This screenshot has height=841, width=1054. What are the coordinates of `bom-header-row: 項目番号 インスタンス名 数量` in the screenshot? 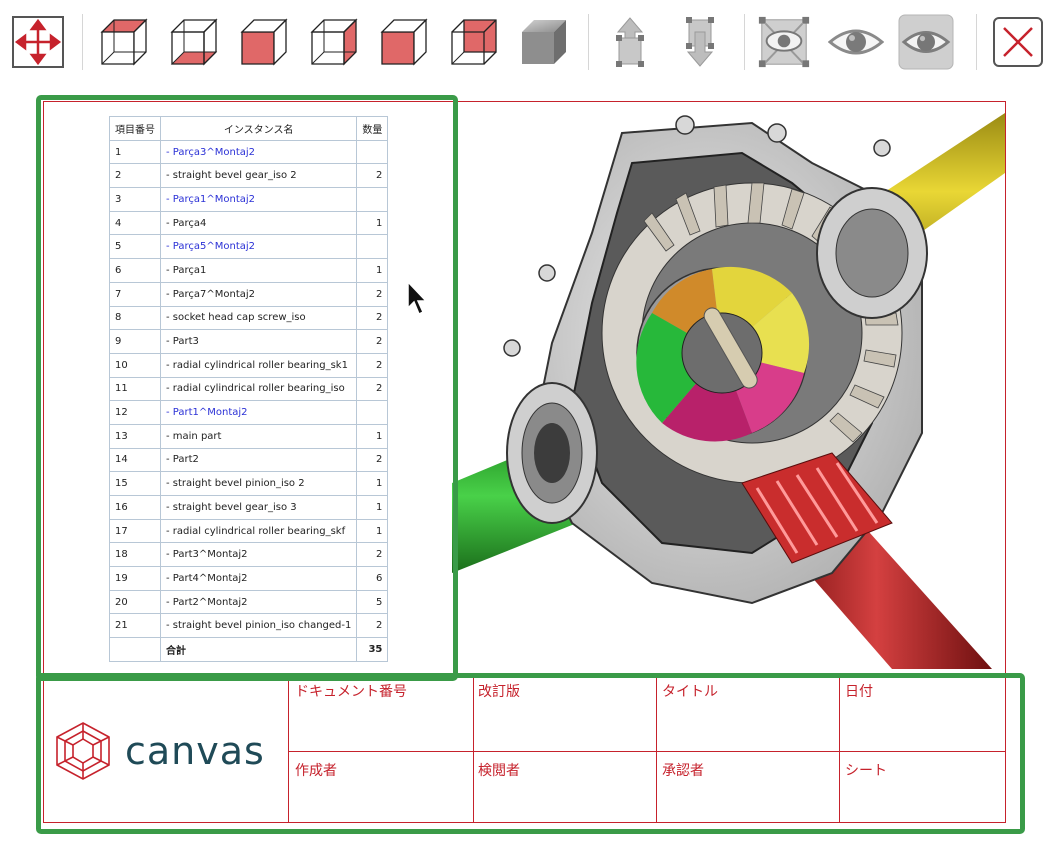 It's located at (249, 128).